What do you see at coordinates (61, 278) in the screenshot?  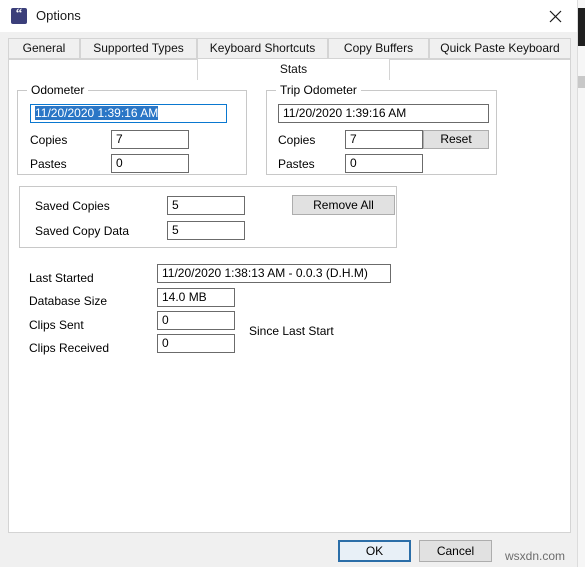 I see `last-started-label: Last Started` at bounding box center [61, 278].